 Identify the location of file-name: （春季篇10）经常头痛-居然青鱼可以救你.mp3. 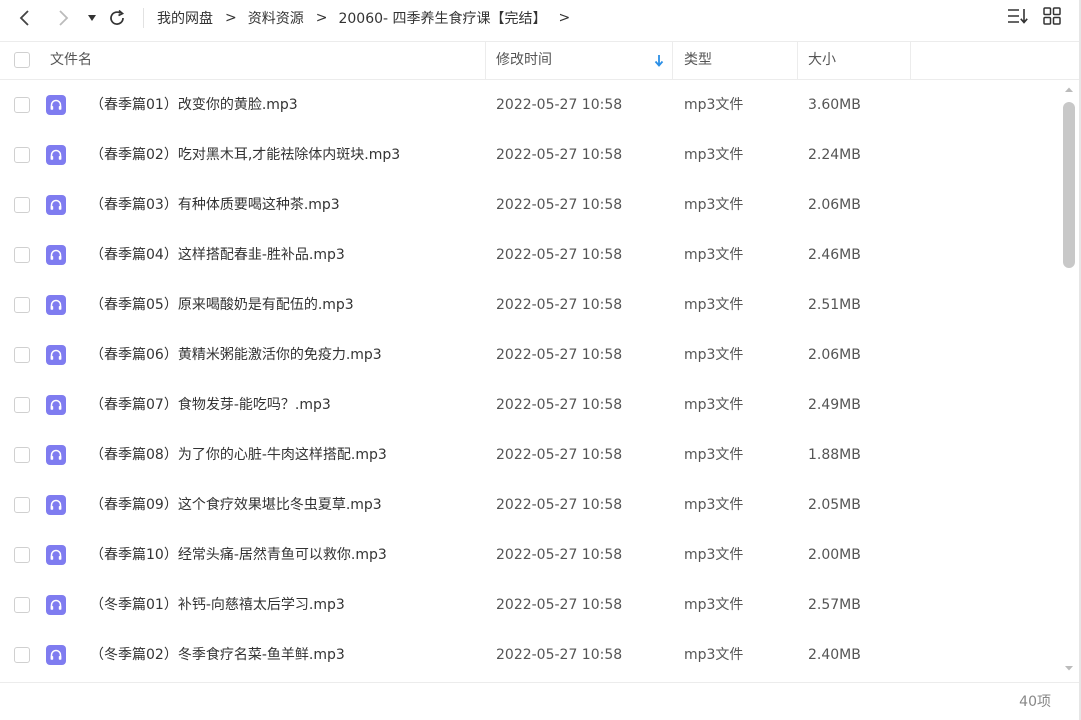
(238, 555).